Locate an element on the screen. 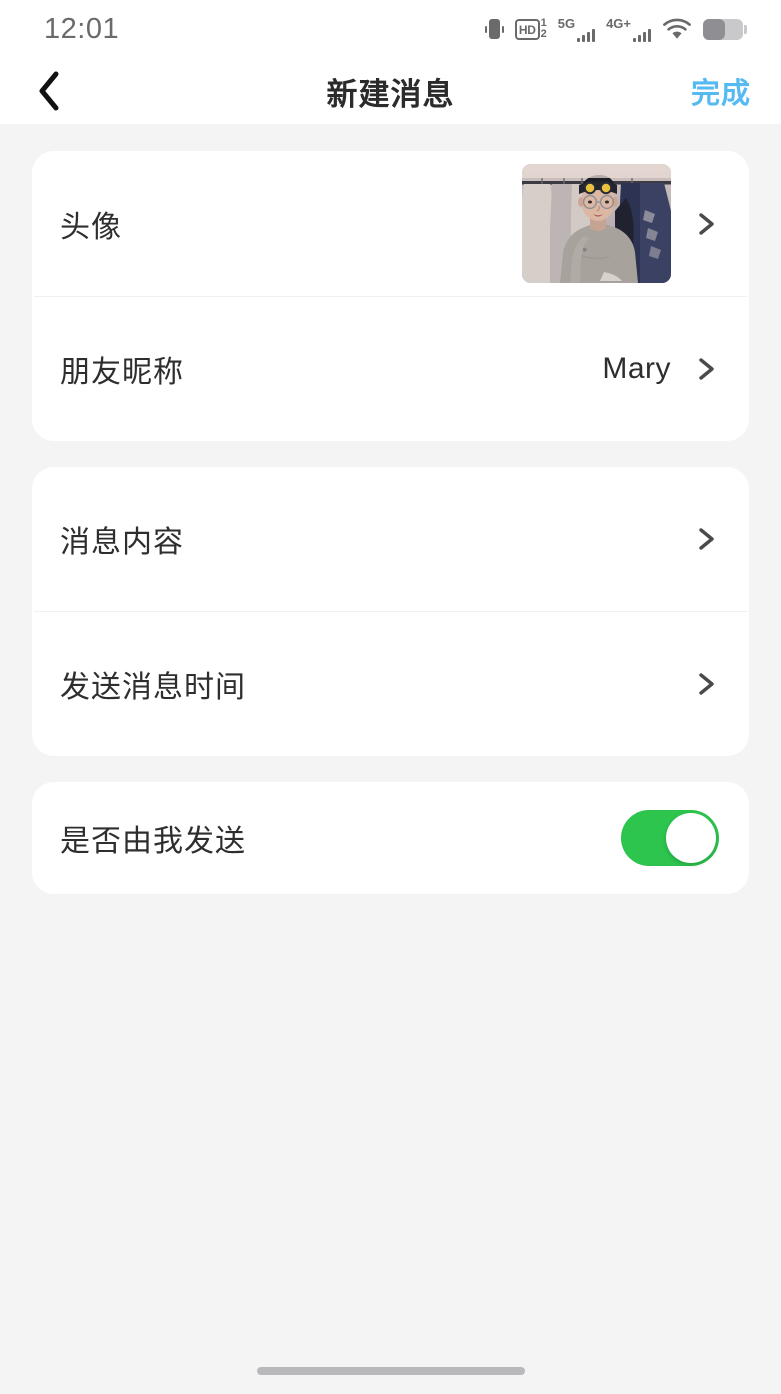  avatar-row-label: 头像 is located at coordinates (91, 227).